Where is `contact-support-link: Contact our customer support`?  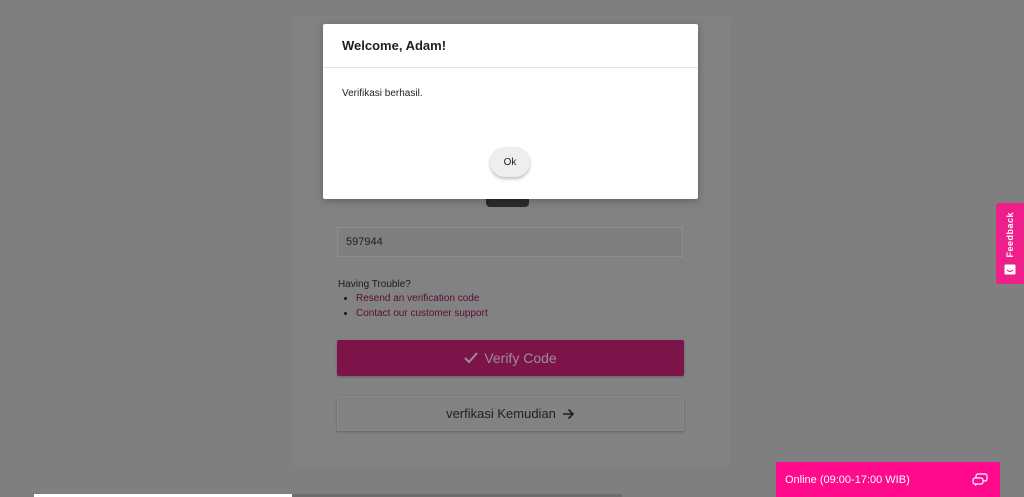 contact-support-link: Contact our customer support is located at coordinates (422, 313).